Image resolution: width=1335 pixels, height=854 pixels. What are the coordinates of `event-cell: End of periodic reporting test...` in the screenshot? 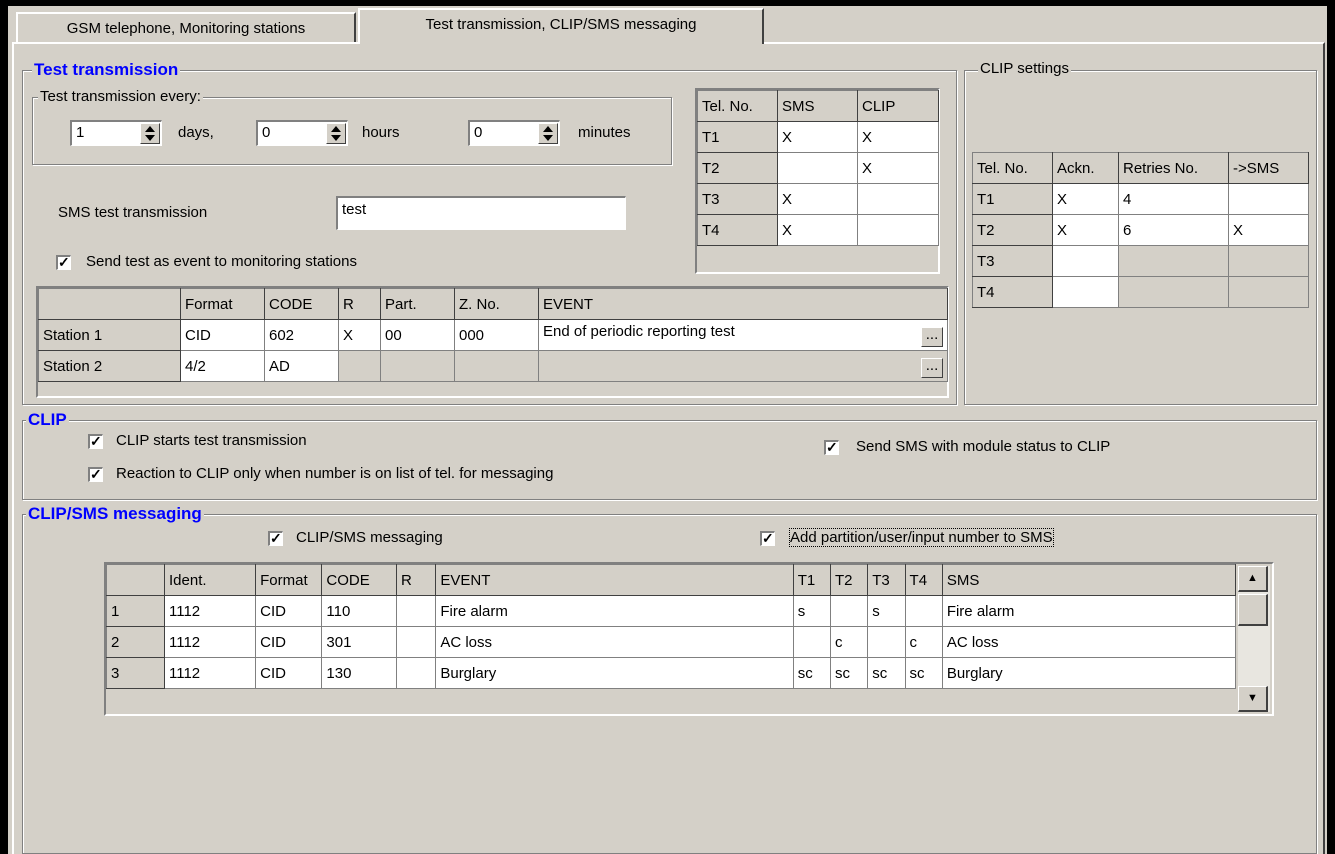 It's located at (743, 335).